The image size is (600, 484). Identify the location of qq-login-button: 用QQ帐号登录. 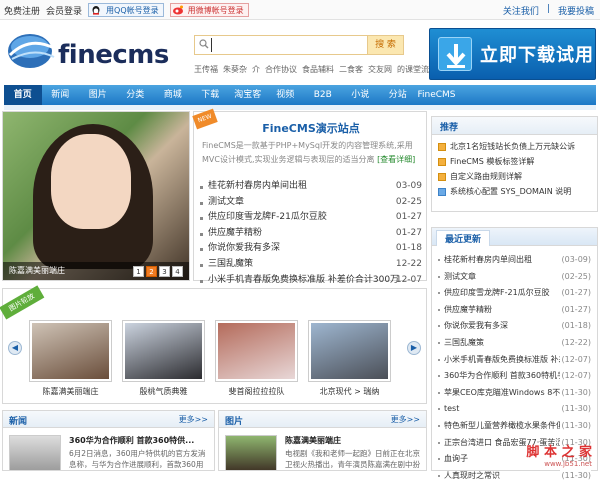
(126, 10).